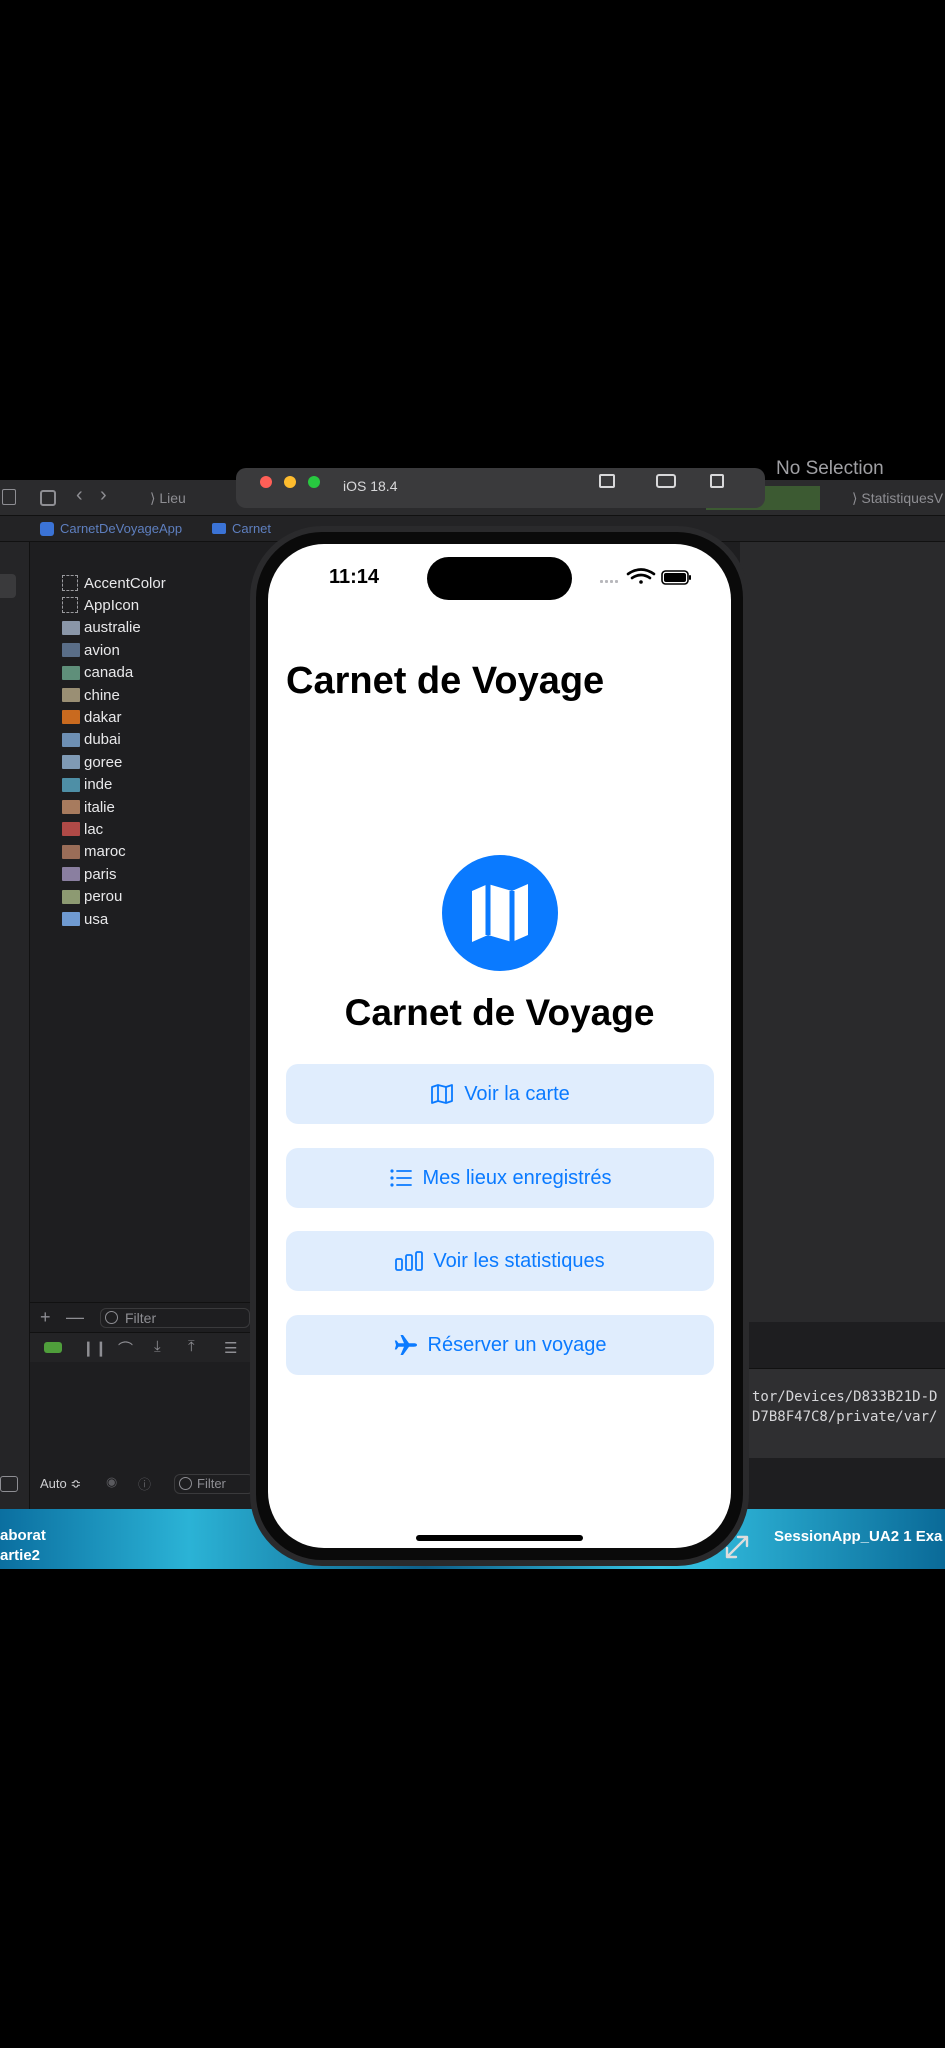  Describe the element at coordinates (609, 581) in the screenshot. I see `cellular-signal-icon` at that location.